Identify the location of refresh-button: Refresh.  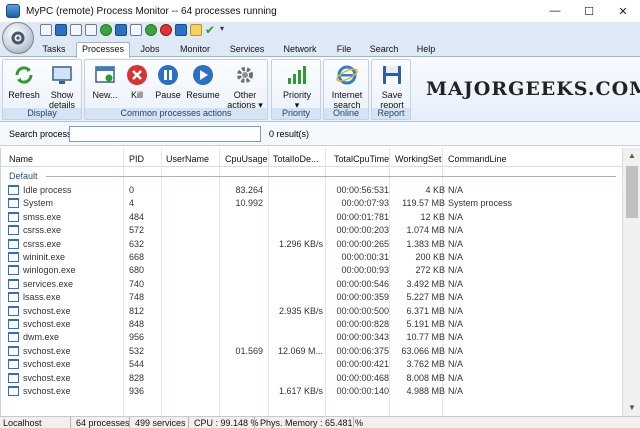
(24, 81).